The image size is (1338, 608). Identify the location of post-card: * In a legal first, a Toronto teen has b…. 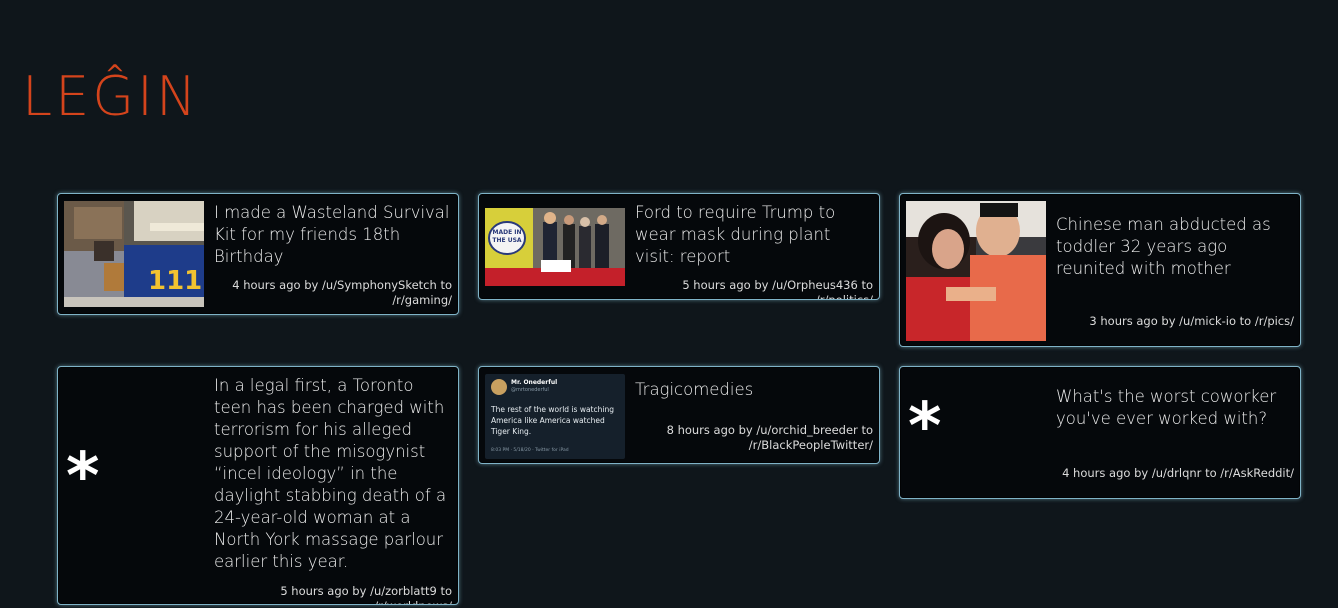
(258, 485).